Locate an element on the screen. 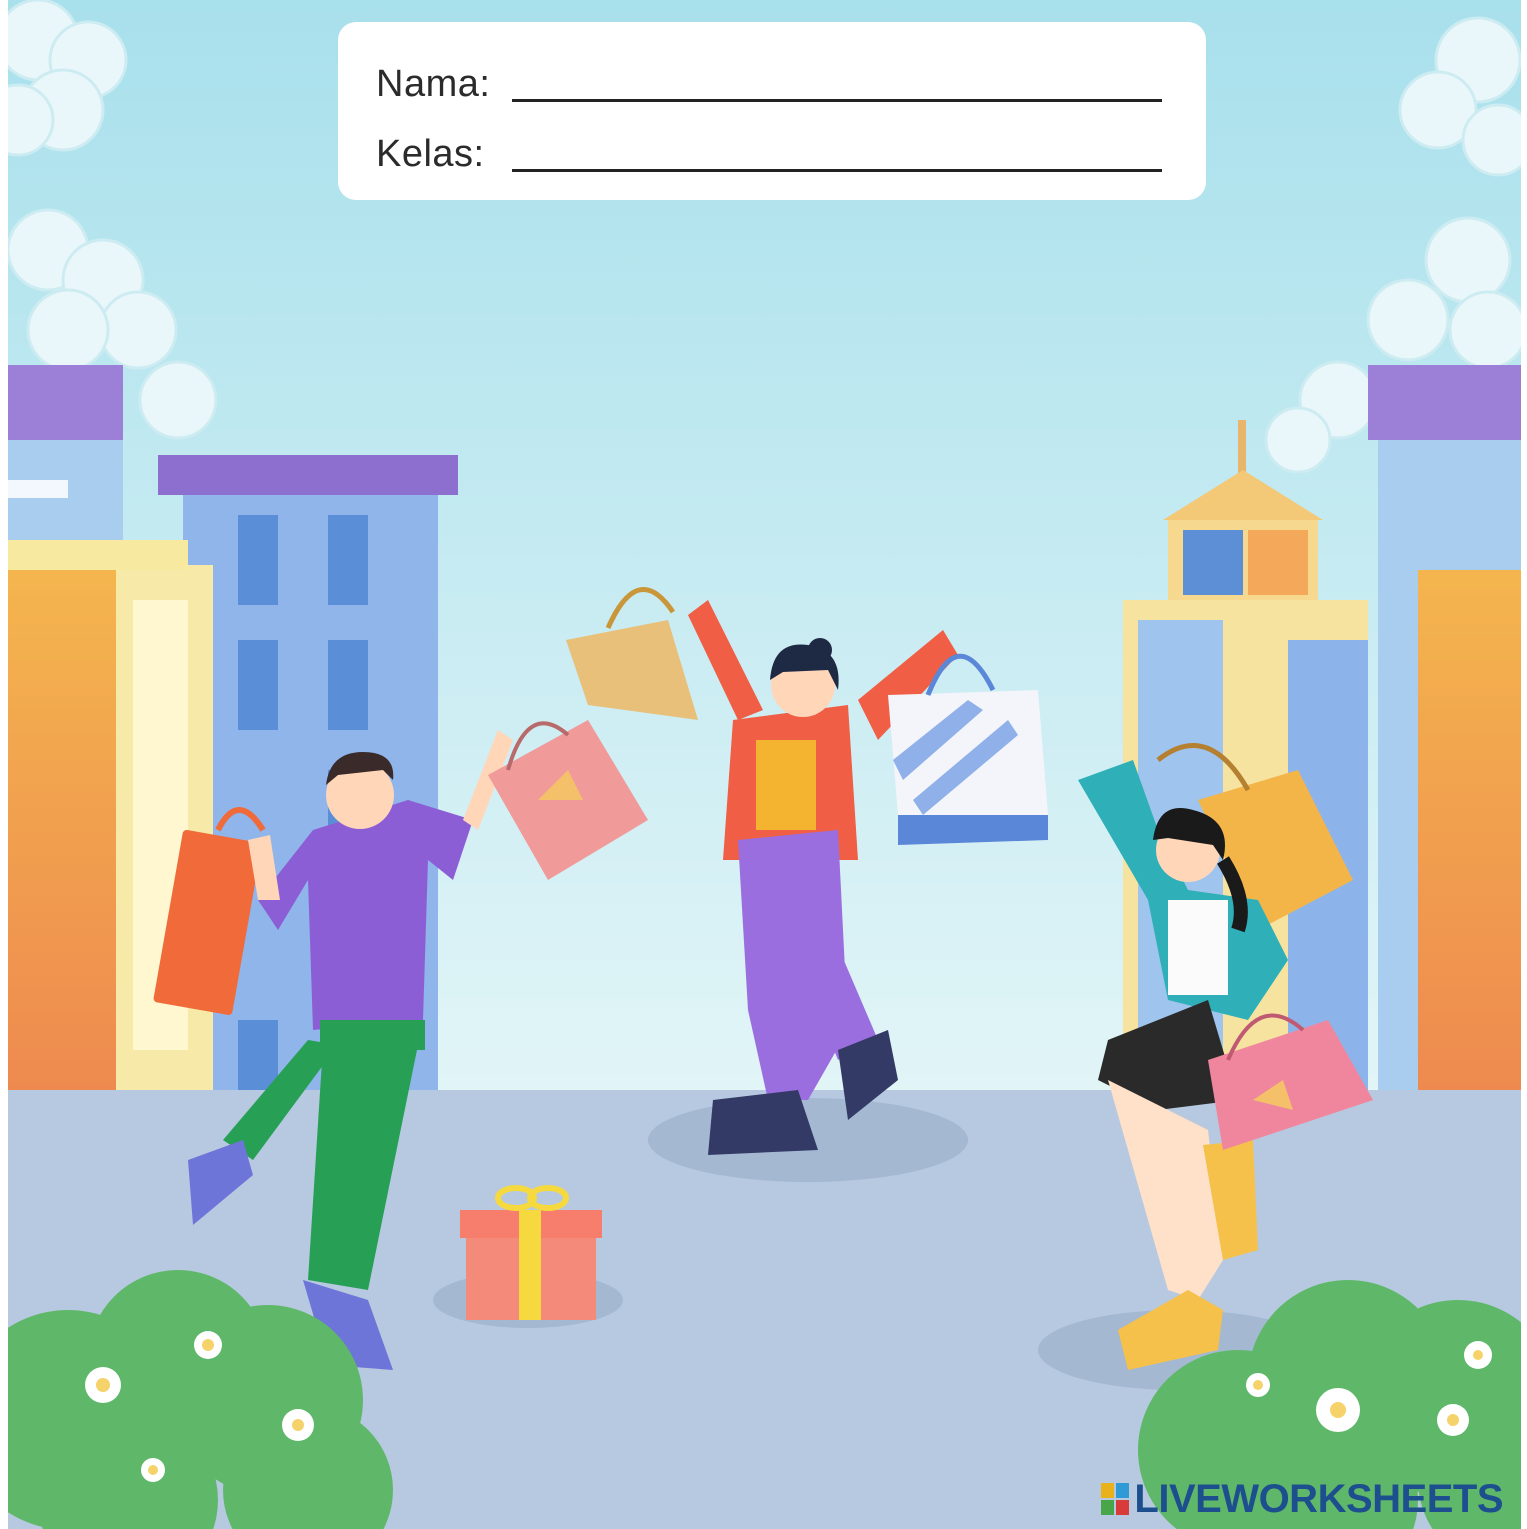  liveworksheets-watermark: LIVEWORKSHEETS is located at coordinates (1301, 1499).